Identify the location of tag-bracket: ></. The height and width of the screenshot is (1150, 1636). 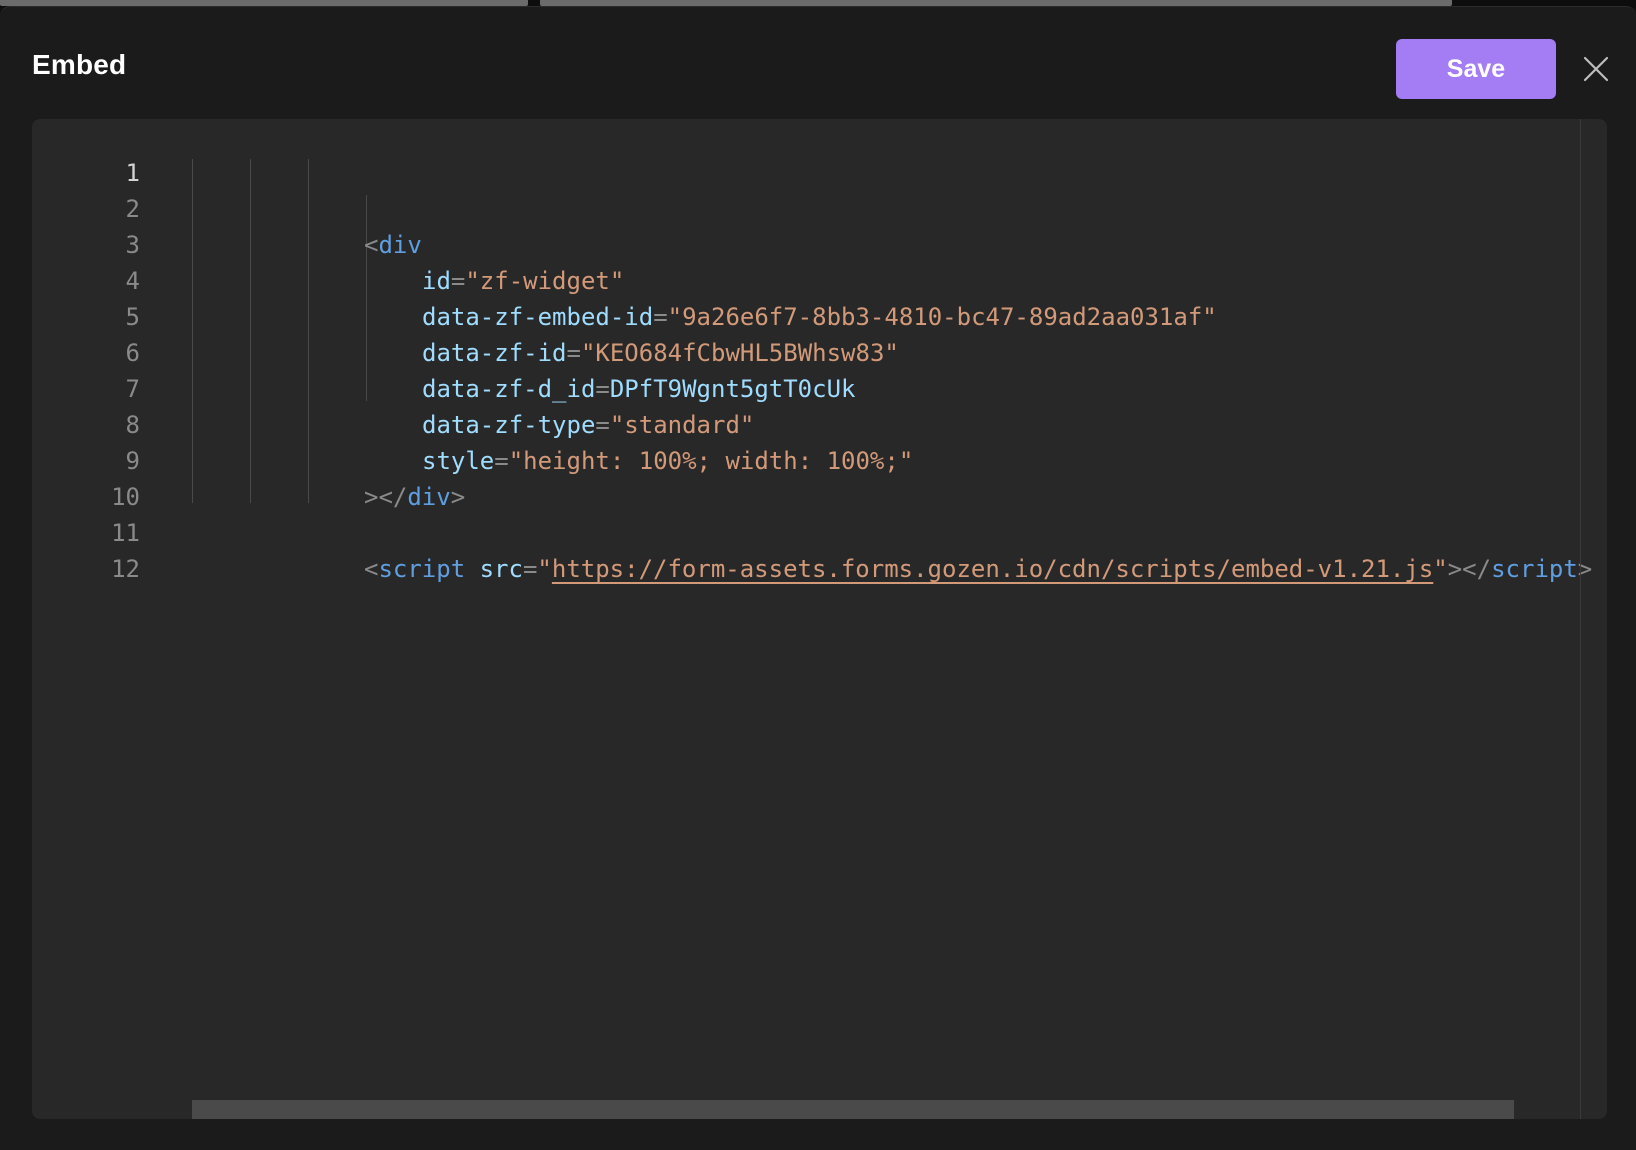
(1469, 569).